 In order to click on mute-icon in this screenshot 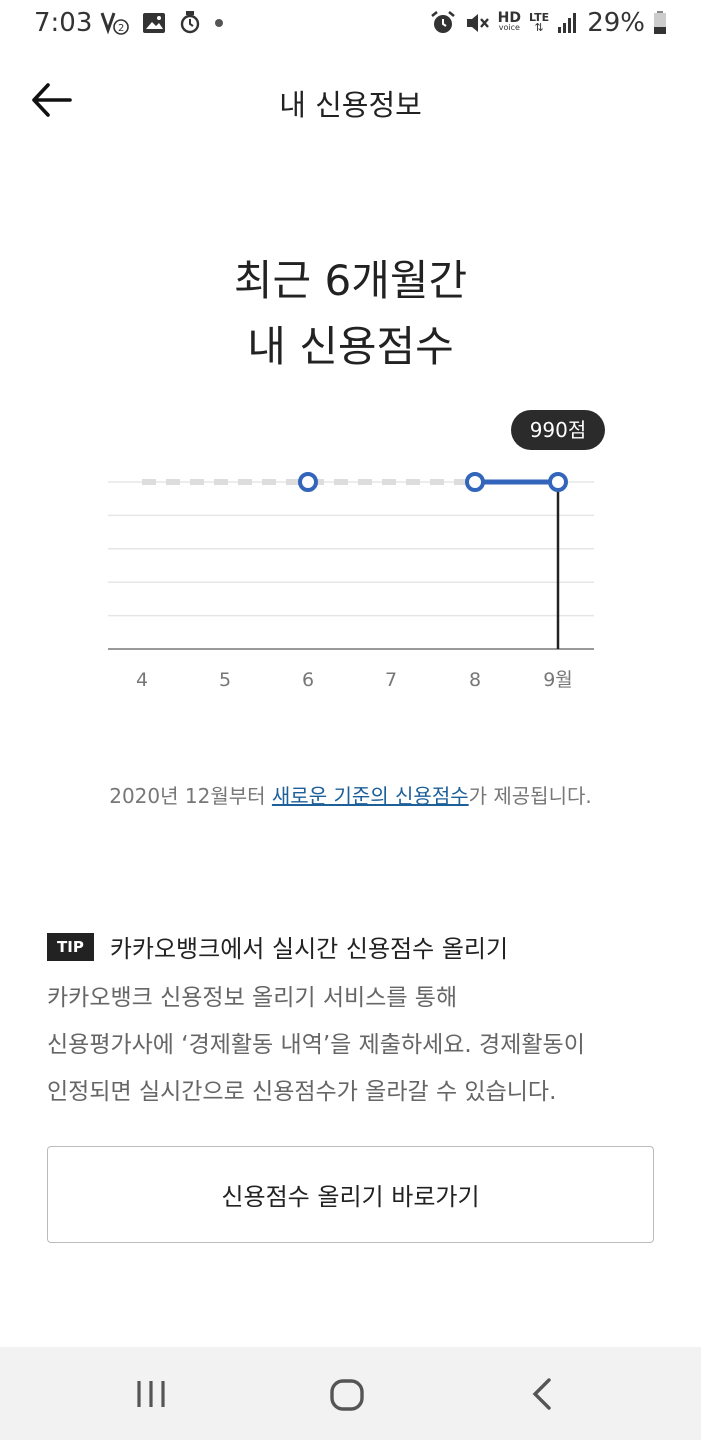, I will do `click(477, 23)`.